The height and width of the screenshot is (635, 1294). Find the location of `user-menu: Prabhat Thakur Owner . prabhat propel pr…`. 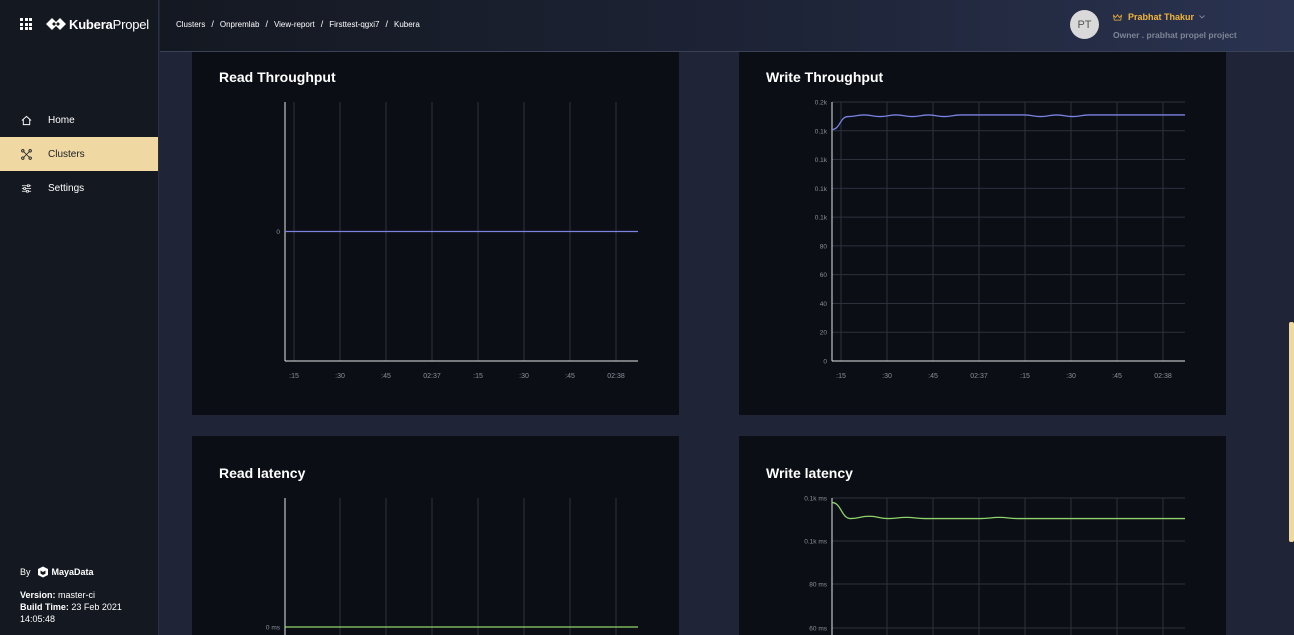

user-menu: Prabhat Thakur Owner . prabhat propel pr… is located at coordinates (1175, 26).